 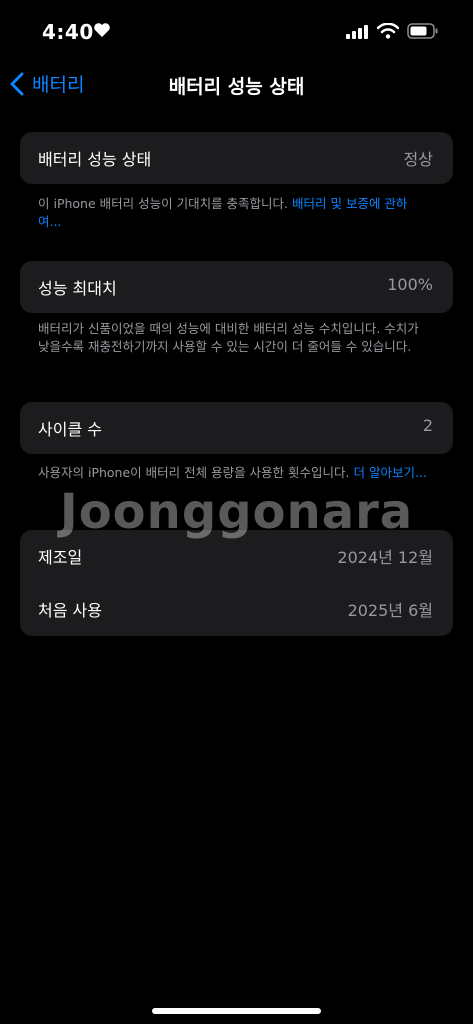 I want to click on manufactured-value: 2024년 12월, so click(x=385, y=557).